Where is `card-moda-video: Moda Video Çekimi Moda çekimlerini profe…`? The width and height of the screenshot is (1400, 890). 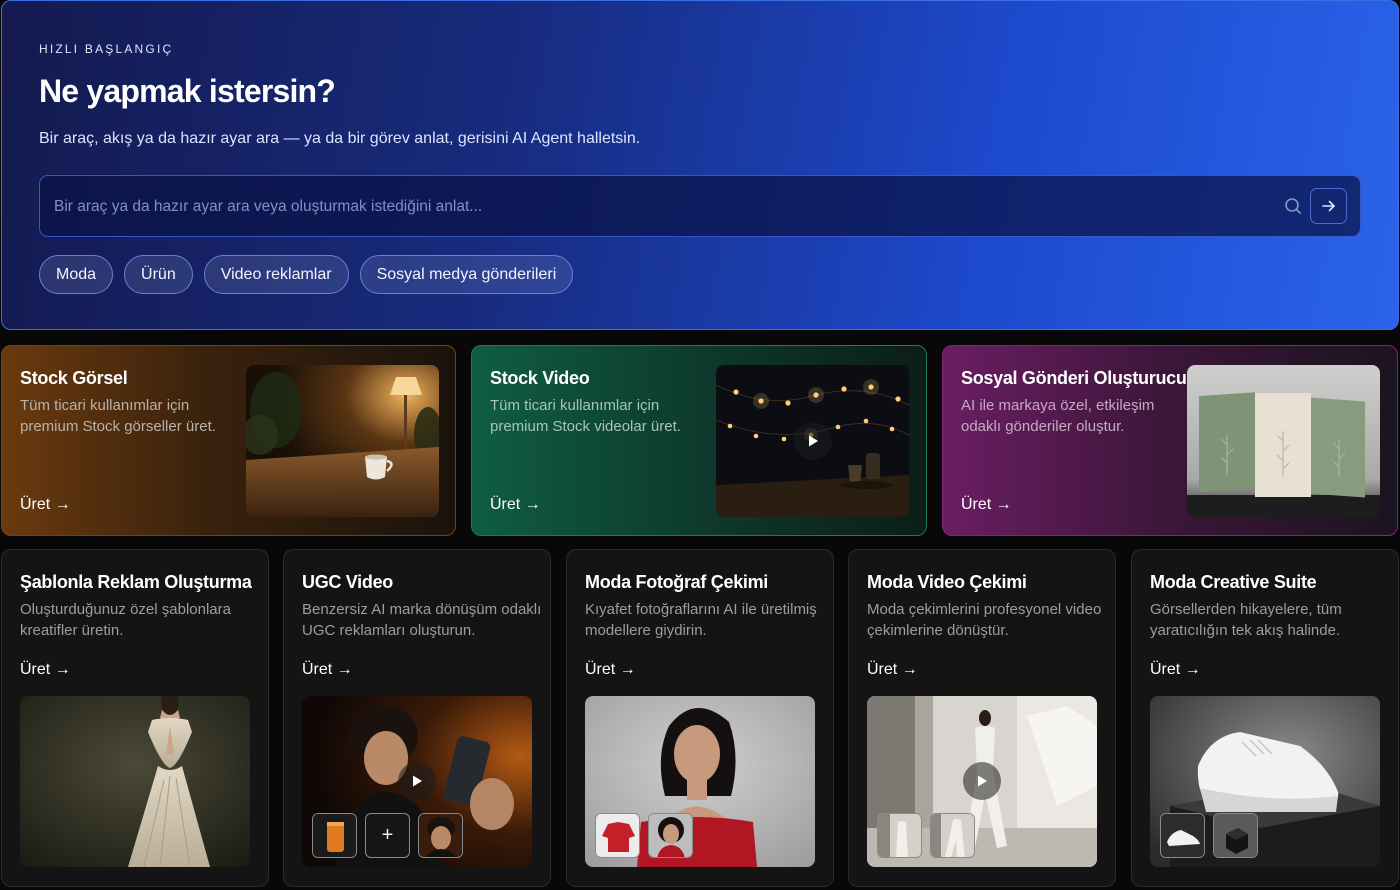 card-moda-video: Moda Video Çekimi Moda çekimlerini profe… is located at coordinates (982, 718).